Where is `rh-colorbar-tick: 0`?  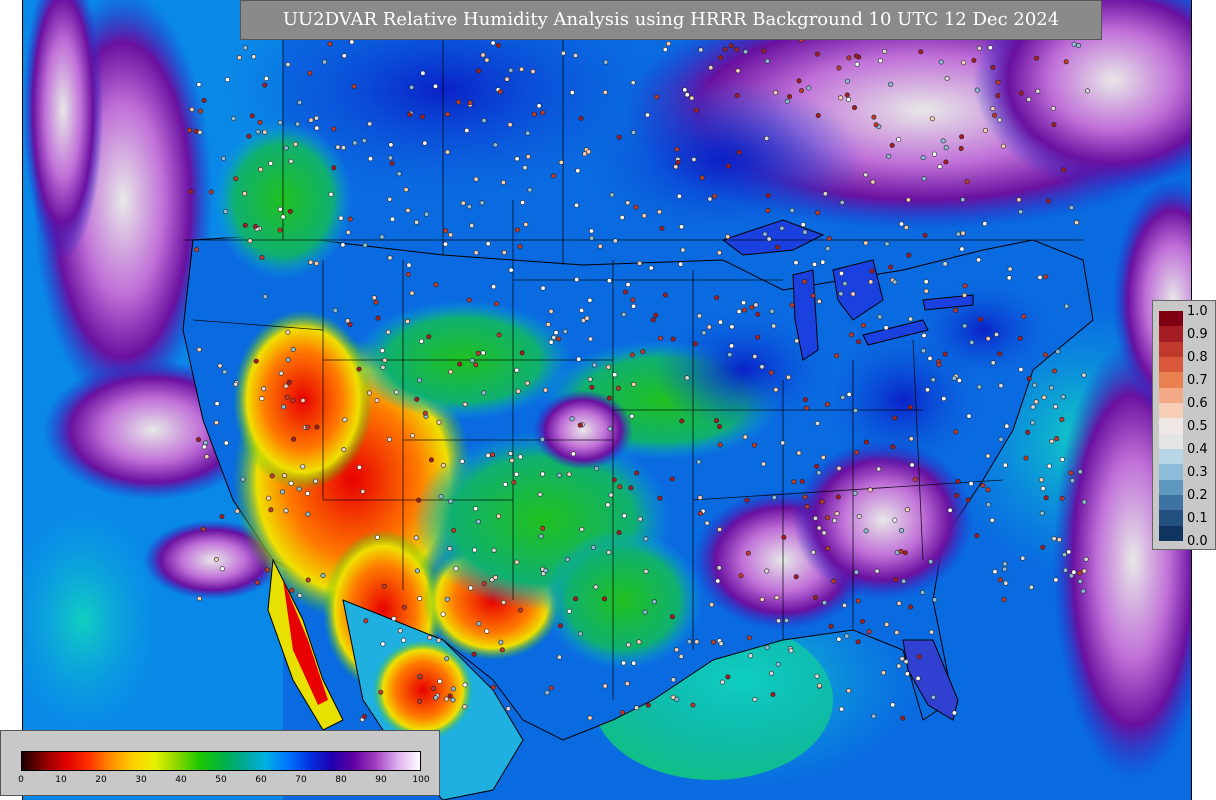 rh-colorbar-tick: 0 is located at coordinates (21, 780).